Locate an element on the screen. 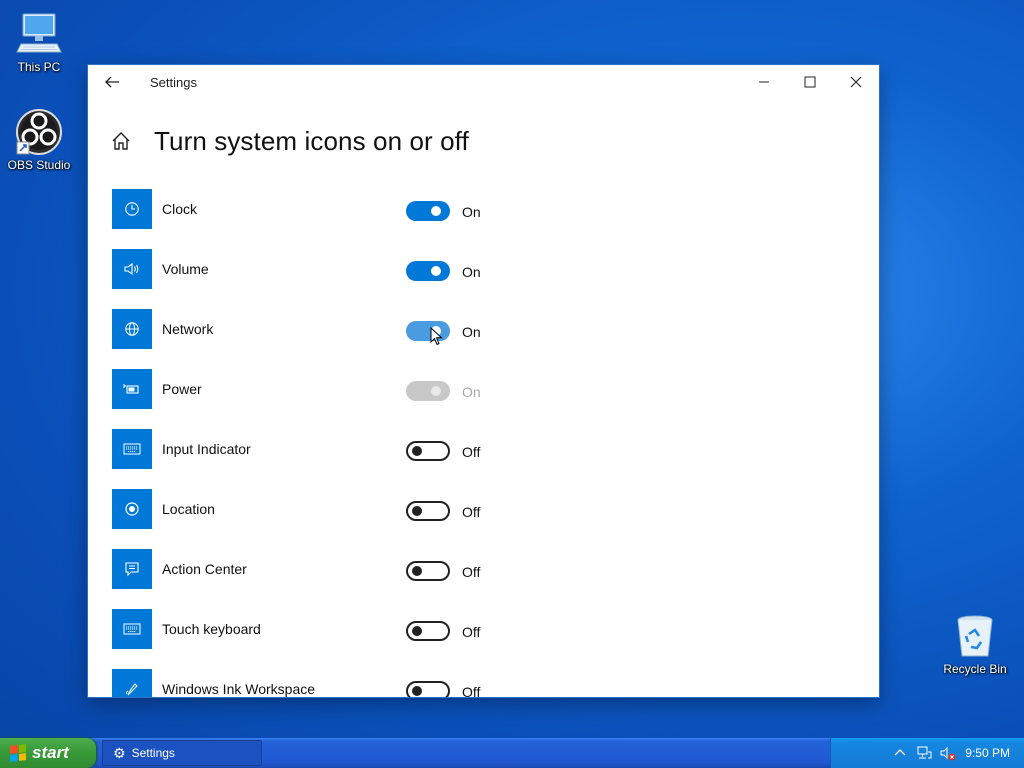 The image size is (1024, 768). action-center-toggle is located at coordinates (428, 571).